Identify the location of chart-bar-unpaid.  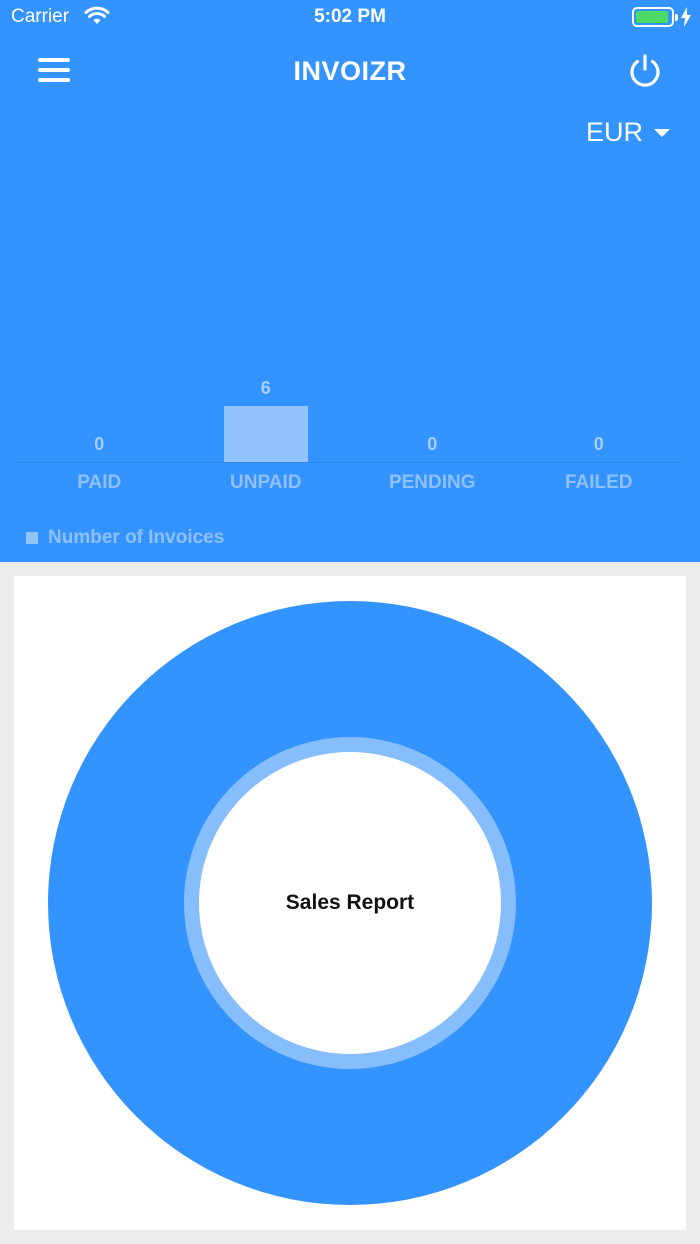
(265, 434).